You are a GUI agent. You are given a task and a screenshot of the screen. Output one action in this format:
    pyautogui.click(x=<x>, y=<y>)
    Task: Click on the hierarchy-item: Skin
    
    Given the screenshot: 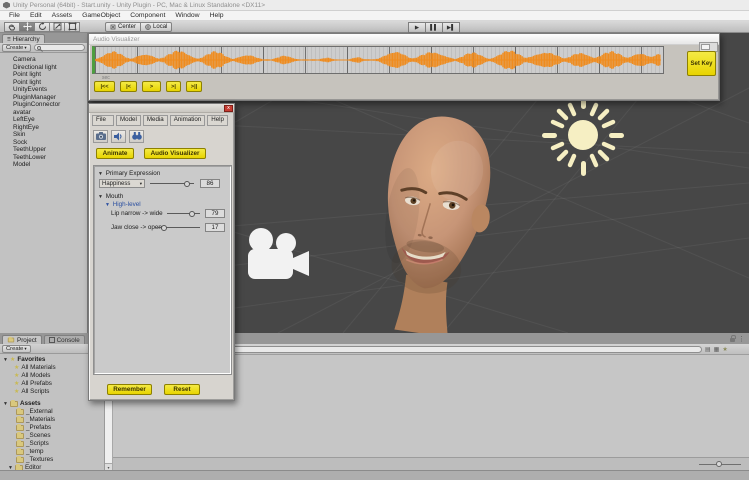 What is the action you would take?
    pyautogui.click(x=43, y=135)
    